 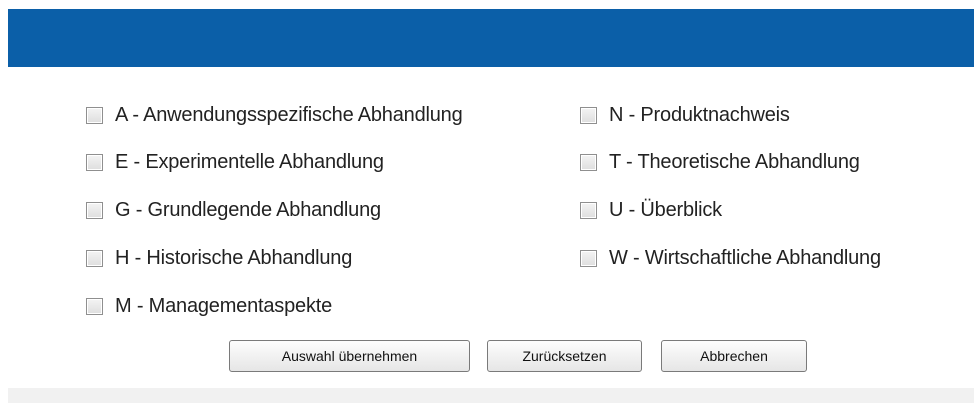 What do you see at coordinates (491, 395) in the screenshot?
I see `footer-bar` at bounding box center [491, 395].